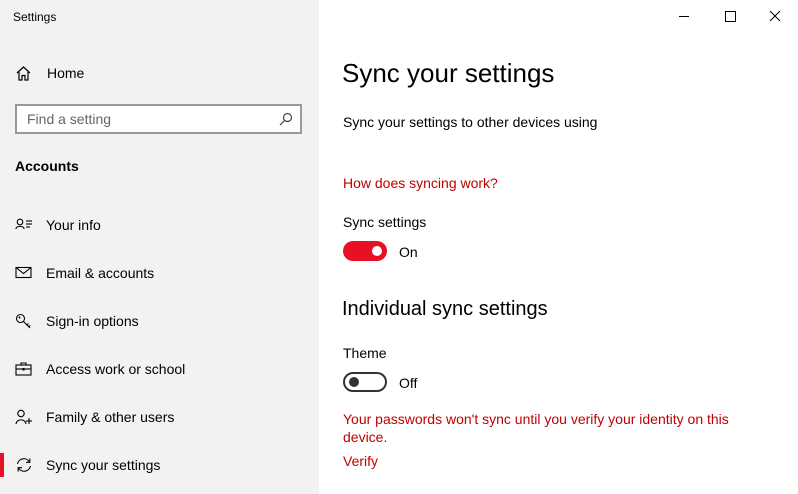  Describe the element at coordinates (360, 461) in the screenshot. I see `verify-link: Verify` at that location.